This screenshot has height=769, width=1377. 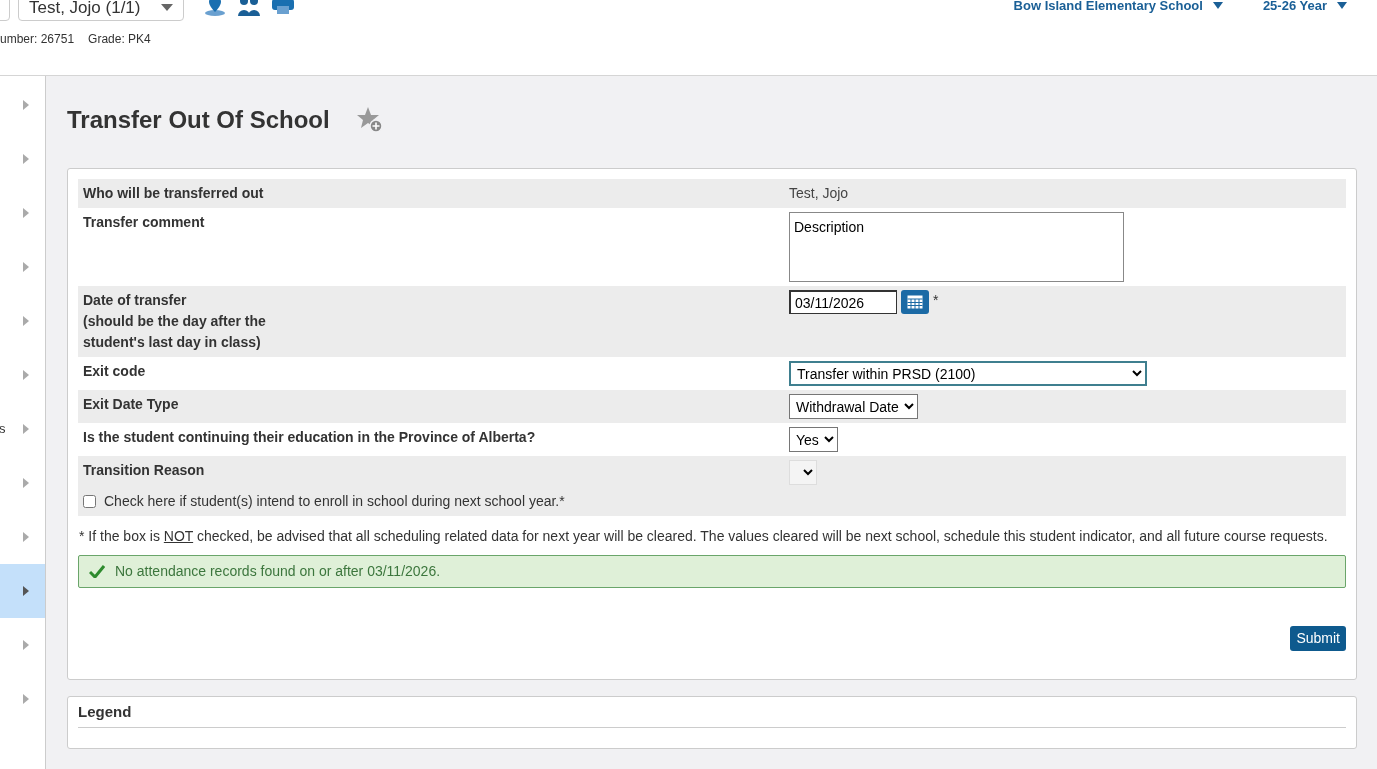 I want to click on calendar-icon, so click(x=915, y=302).